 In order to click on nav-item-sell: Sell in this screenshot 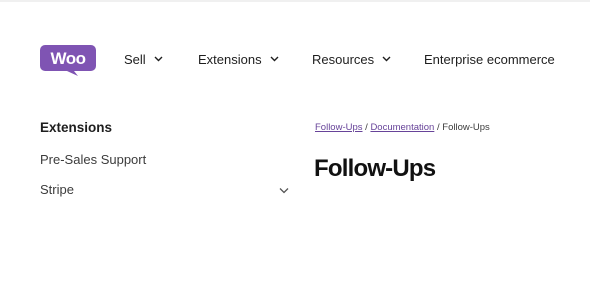, I will do `click(143, 59)`.